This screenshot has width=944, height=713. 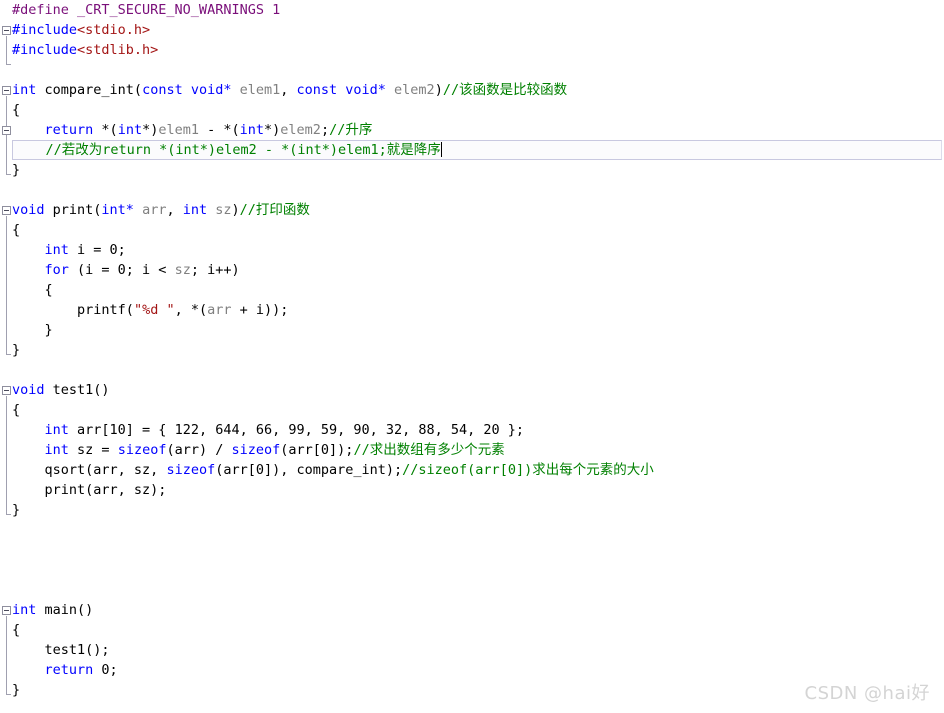 What do you see at coordinates (472, 250) in the screenshot?
I see `code-line-13: int i = 0;` at bounding box center [472, 250].